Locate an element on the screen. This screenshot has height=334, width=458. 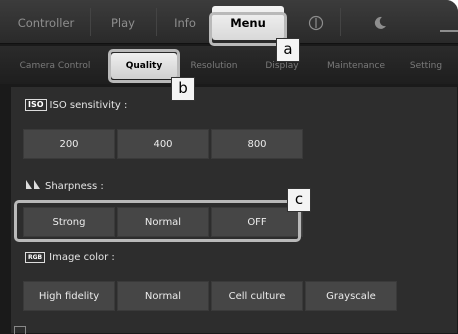
tab-info: Info is located at coordinates (185, 23).